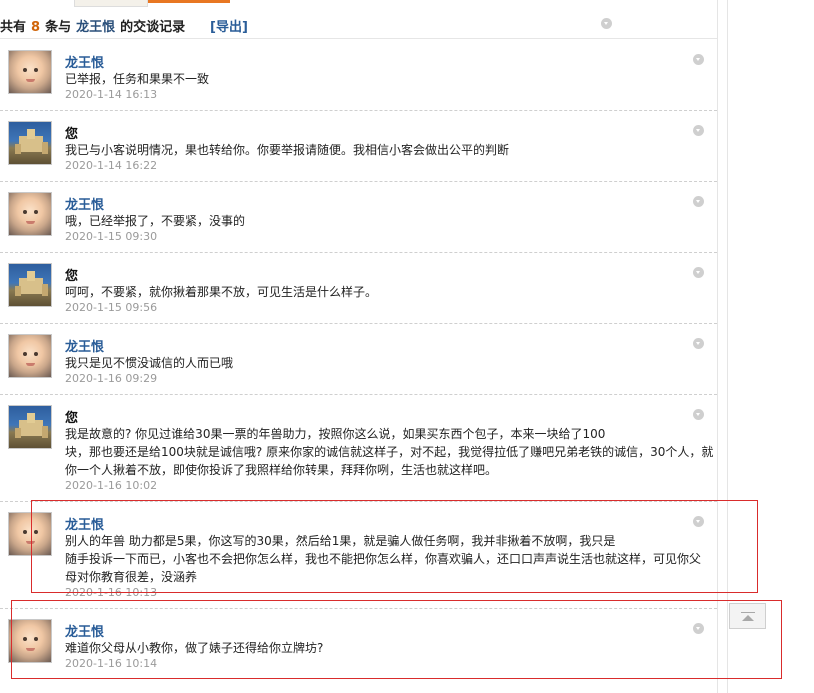 The image size is (814, 693). I want to click on tab-inactive, so click(111, 3).